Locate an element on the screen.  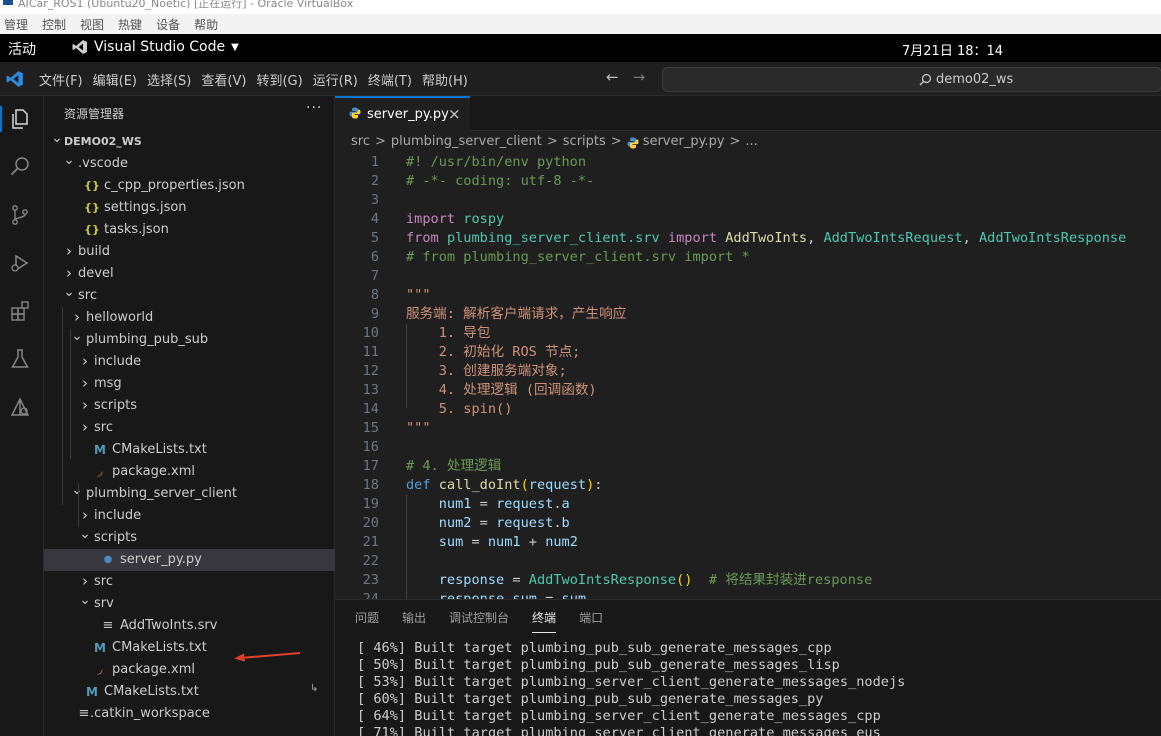
menu-terminal: 终端(T) is located at coordinates (393, 79).